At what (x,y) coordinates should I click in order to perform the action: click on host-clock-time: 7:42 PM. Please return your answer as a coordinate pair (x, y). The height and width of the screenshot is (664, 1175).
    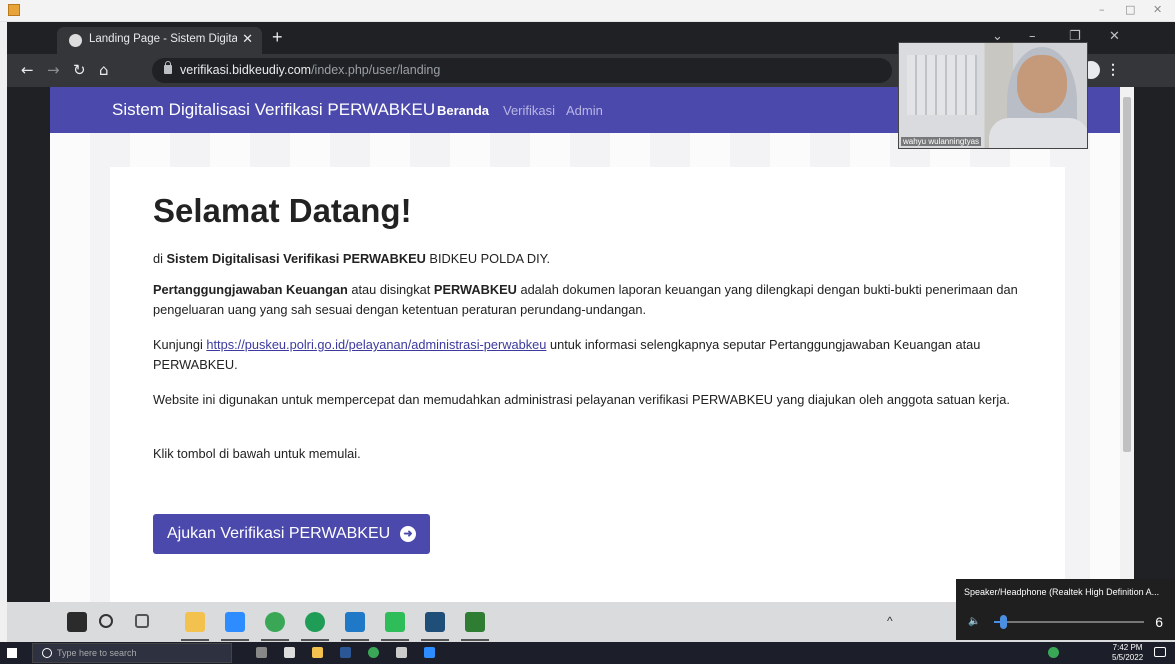
    Looking at the image, I should click on (1127, 647).